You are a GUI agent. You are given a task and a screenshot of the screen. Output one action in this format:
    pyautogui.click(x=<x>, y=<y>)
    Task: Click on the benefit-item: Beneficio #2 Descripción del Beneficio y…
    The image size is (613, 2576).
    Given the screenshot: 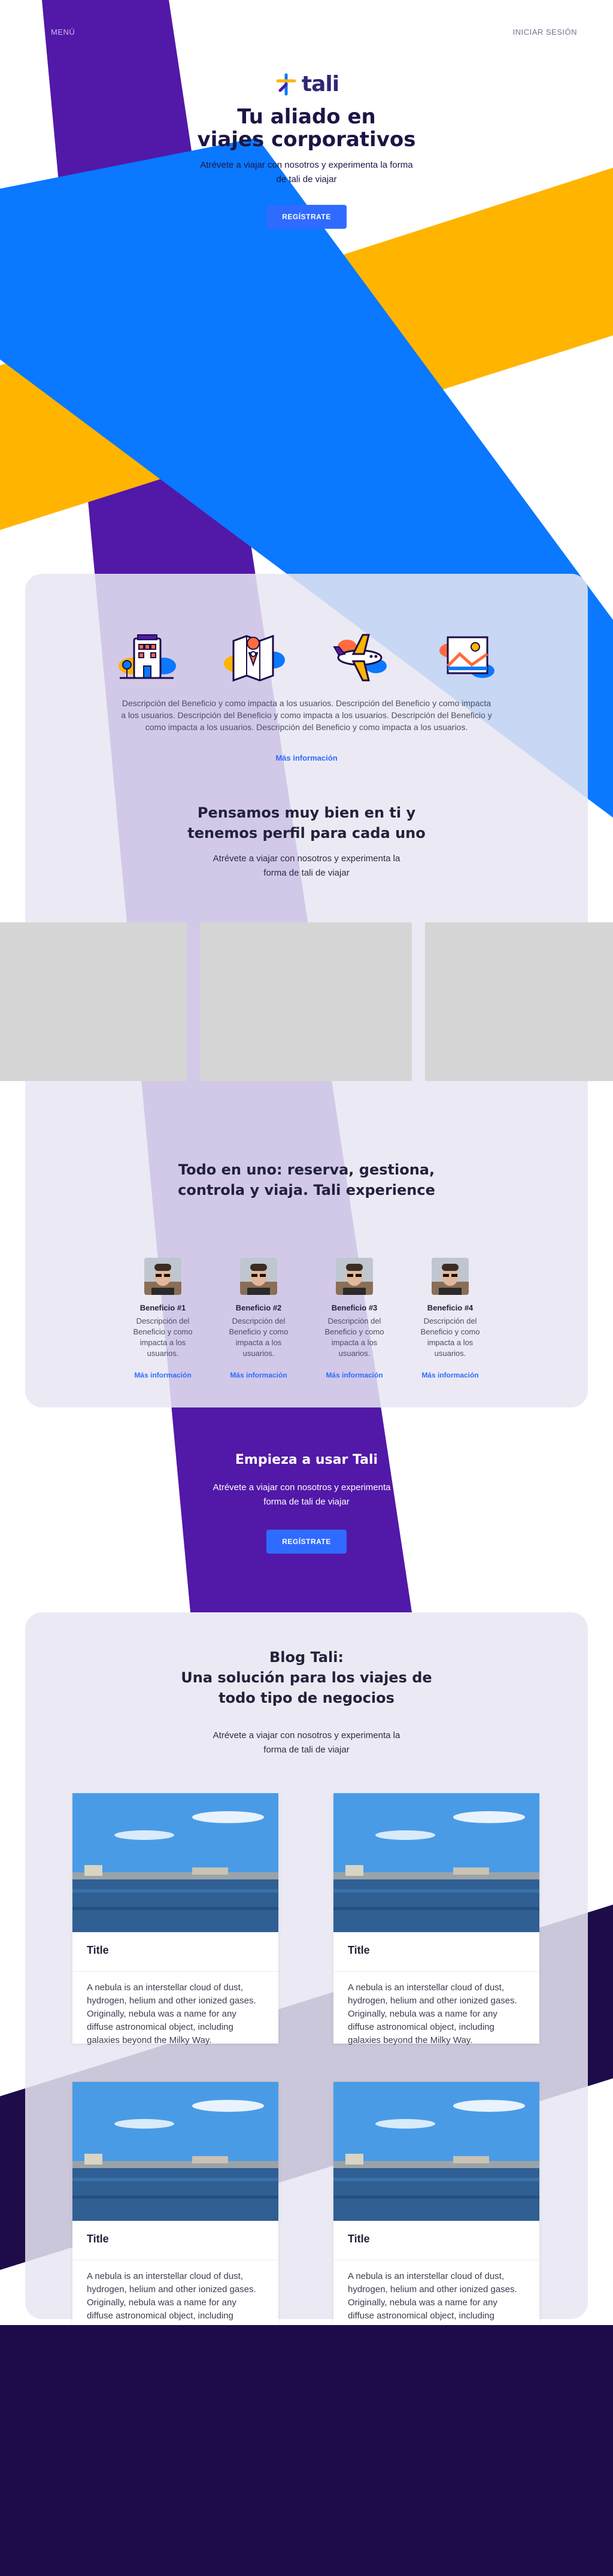 What is the action you would take?
    pyautogui.click(x=258, y=1318)
    